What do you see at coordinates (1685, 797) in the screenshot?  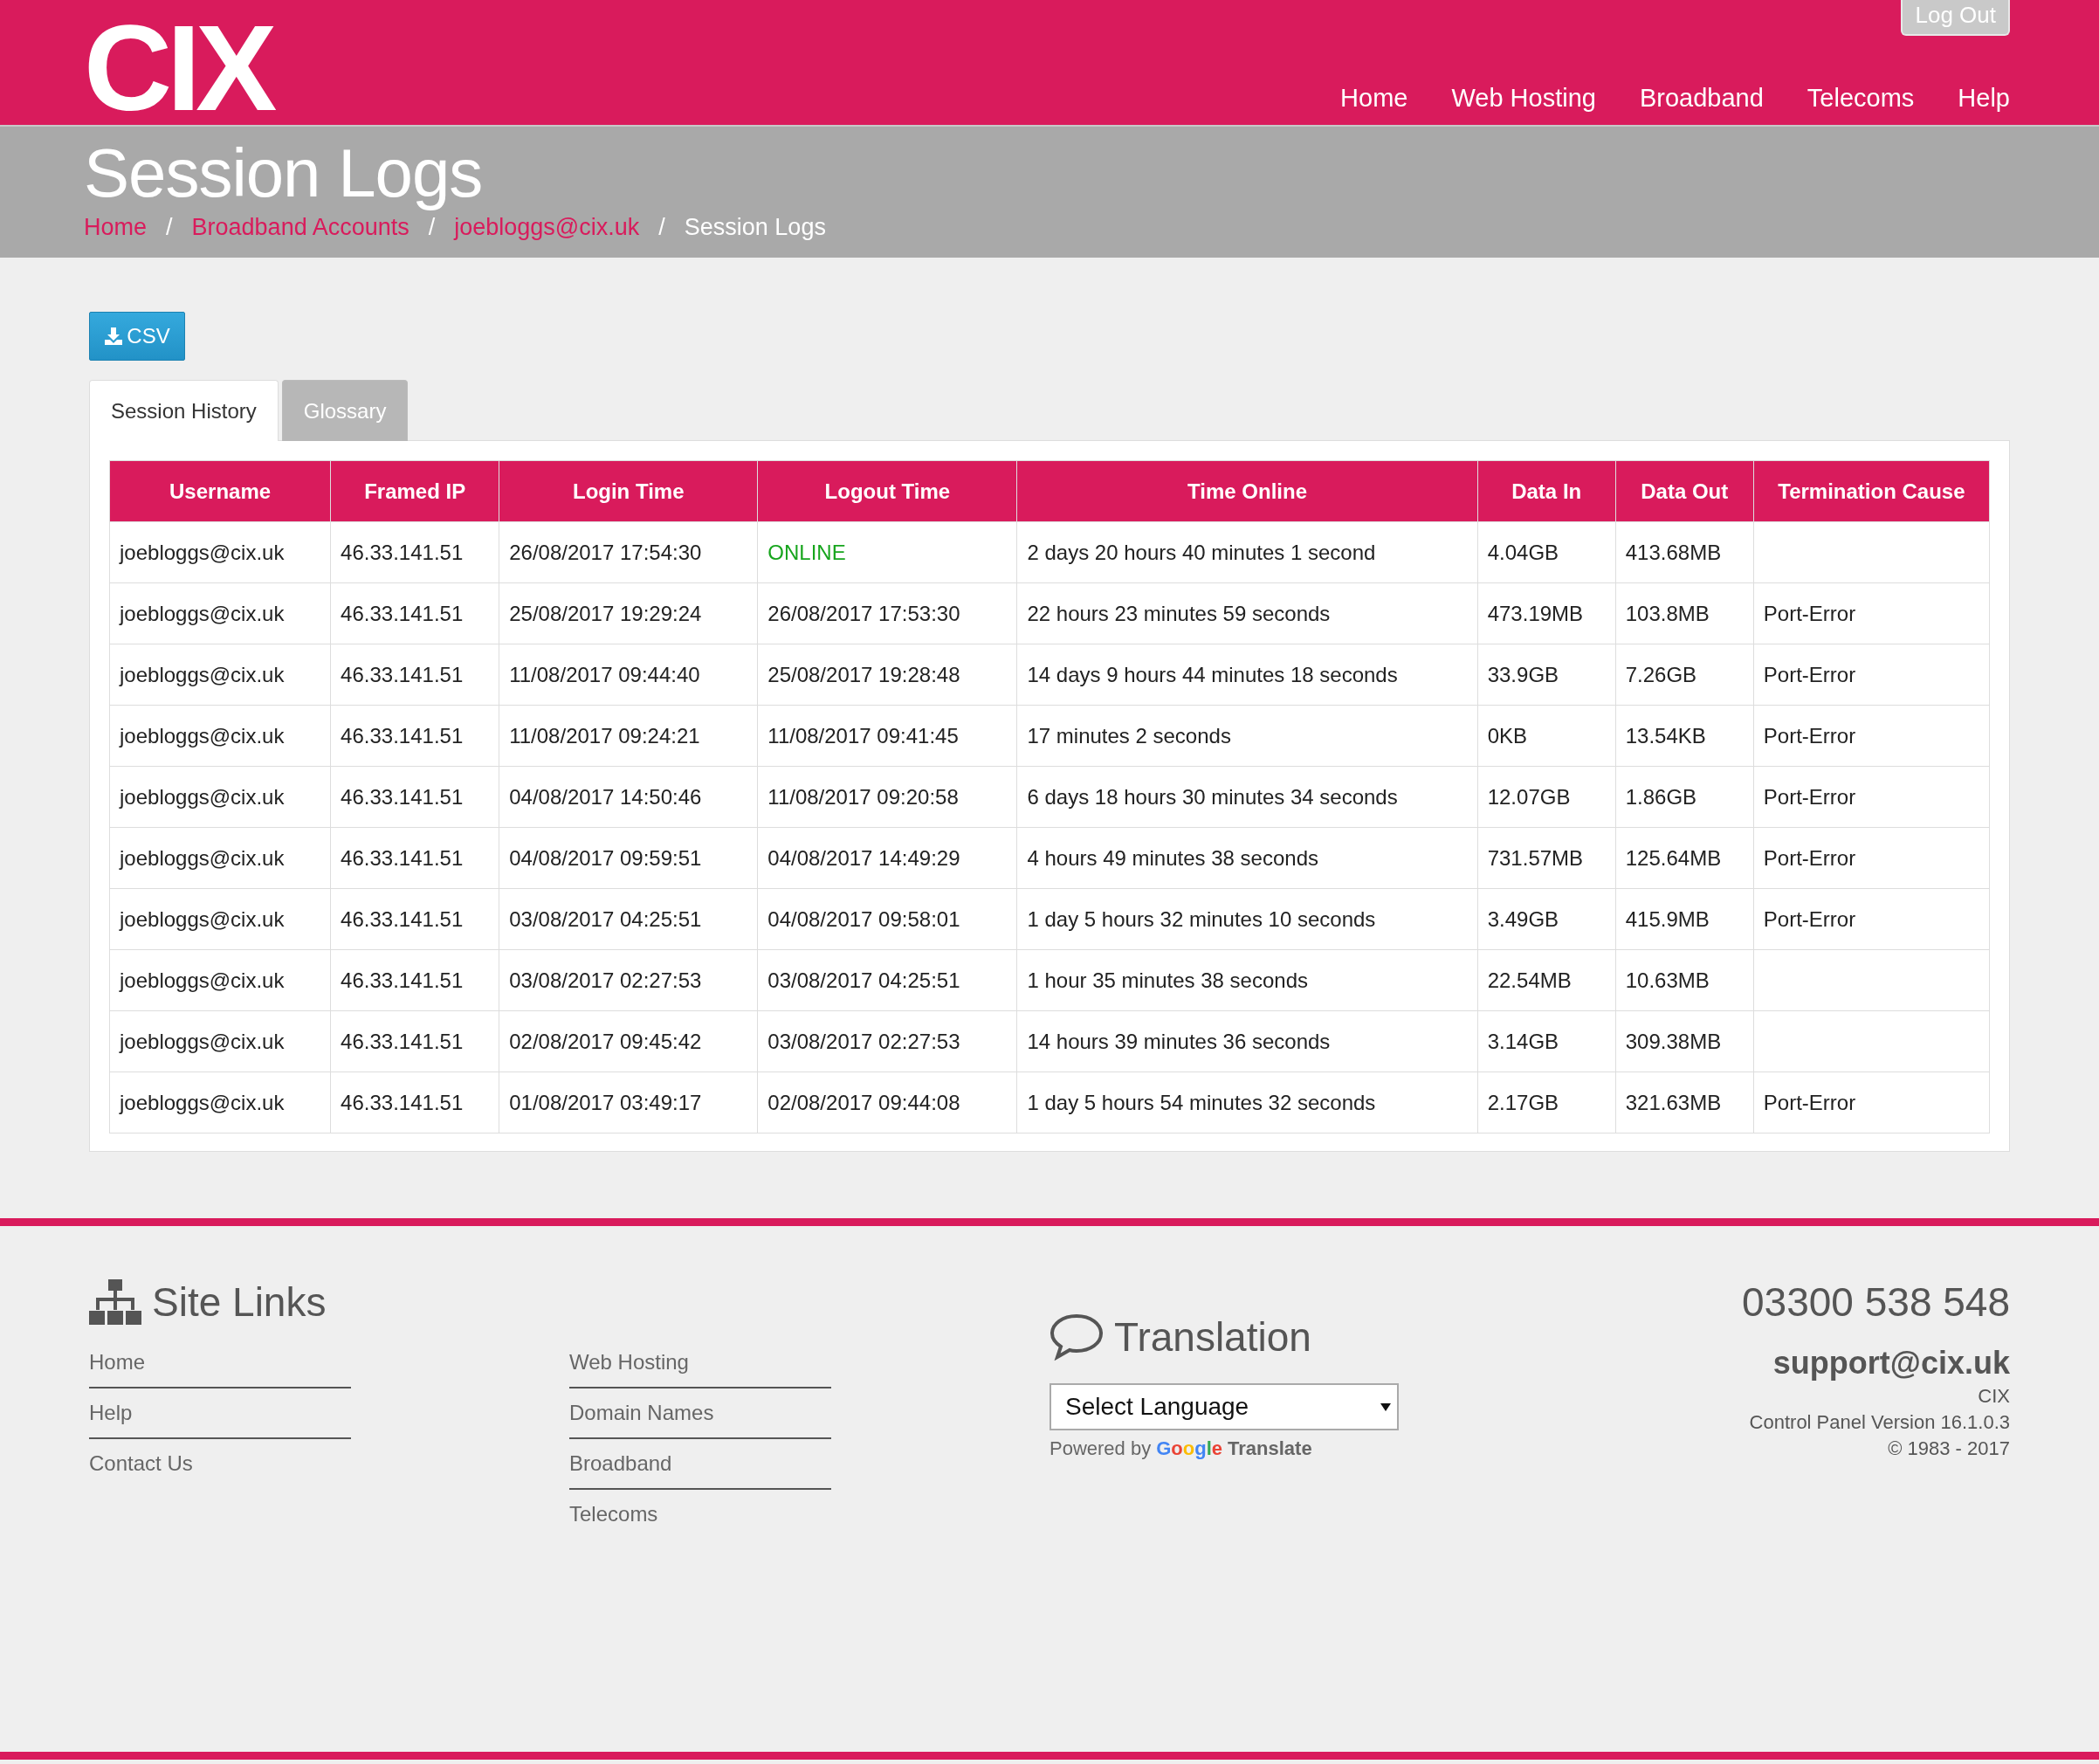 I see `table-cell: 1.86GB` at bounding box center [1685, 797].